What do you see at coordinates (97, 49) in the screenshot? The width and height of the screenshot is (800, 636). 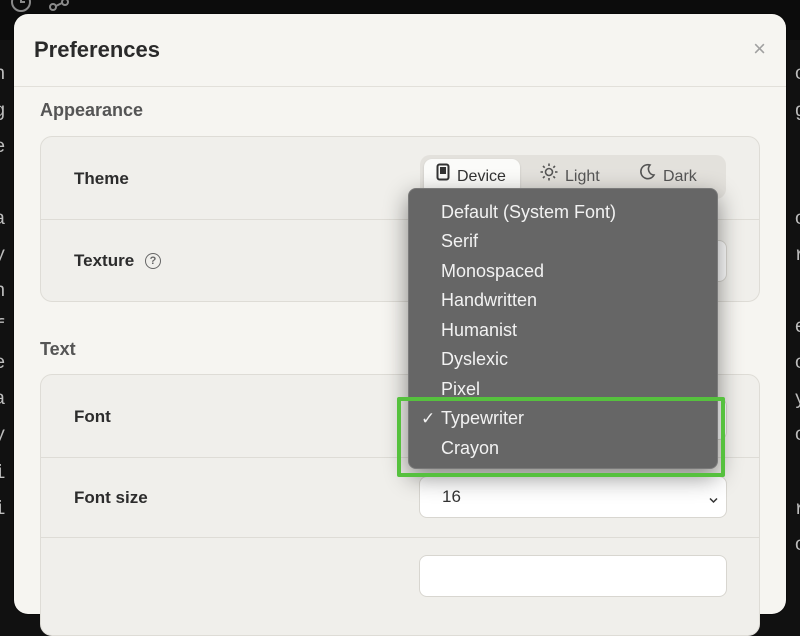 I see `dialog-title: Preferences` at bounding box center [97, 49].